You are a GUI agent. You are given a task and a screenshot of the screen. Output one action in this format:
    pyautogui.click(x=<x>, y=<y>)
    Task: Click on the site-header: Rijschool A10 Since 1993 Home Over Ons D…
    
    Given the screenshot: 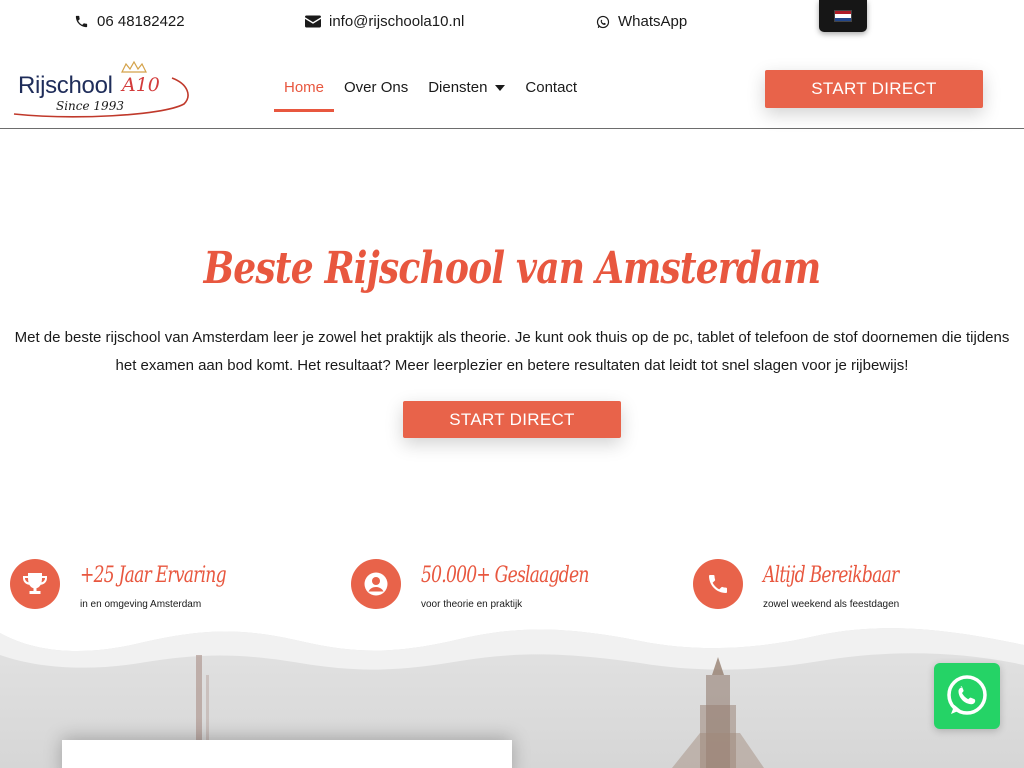 What is the action you would take?
    pyautogui.click(x=512, y=87)
    